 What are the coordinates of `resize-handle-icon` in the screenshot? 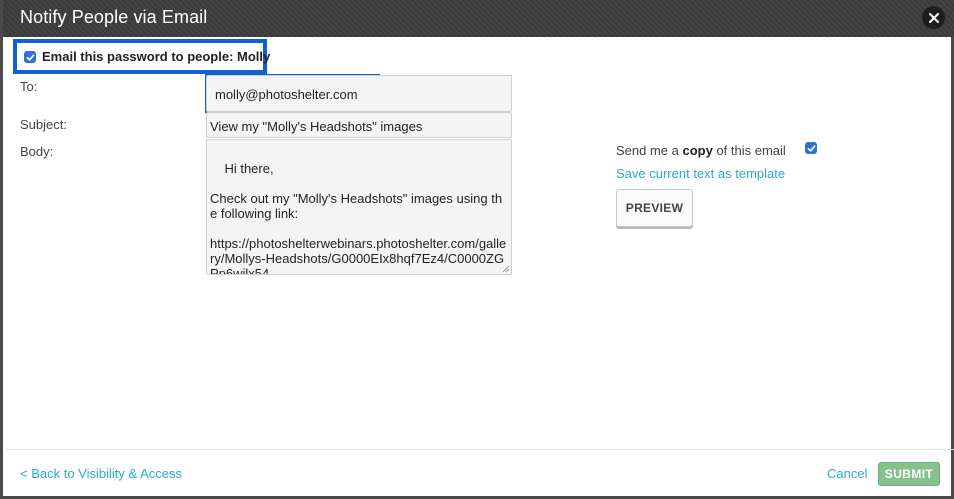 It's located at (506, 269).